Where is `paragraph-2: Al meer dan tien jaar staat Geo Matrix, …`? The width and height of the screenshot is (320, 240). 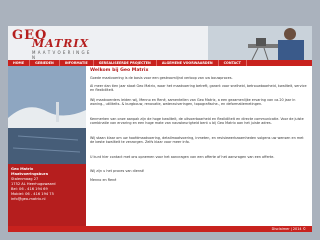 paragraph-2: Al meer dan tien jaar staat Geo Matrix, … is located at coordinates (198, 88).